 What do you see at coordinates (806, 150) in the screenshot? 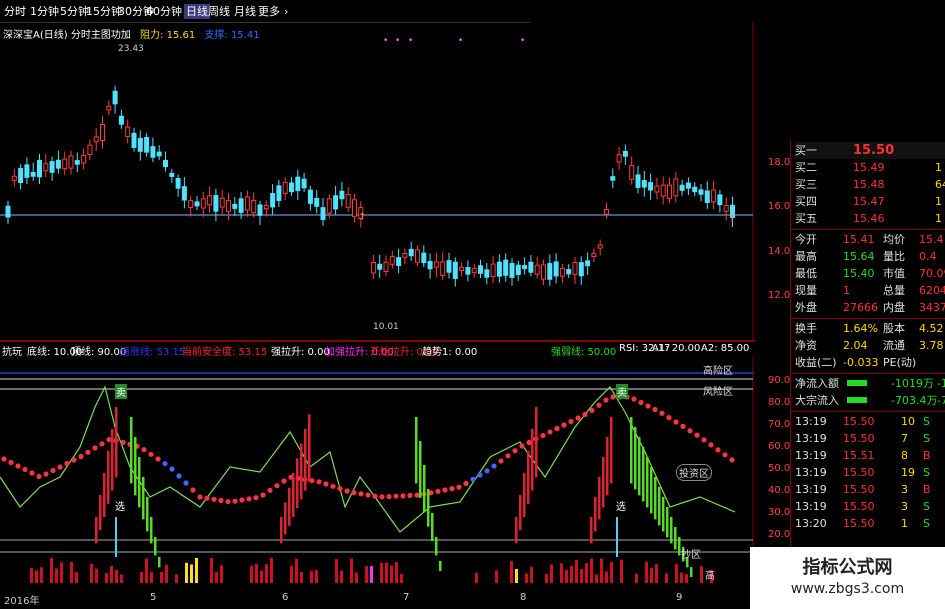
I see `bid-label: 买一` at bounding box center [806, 150].